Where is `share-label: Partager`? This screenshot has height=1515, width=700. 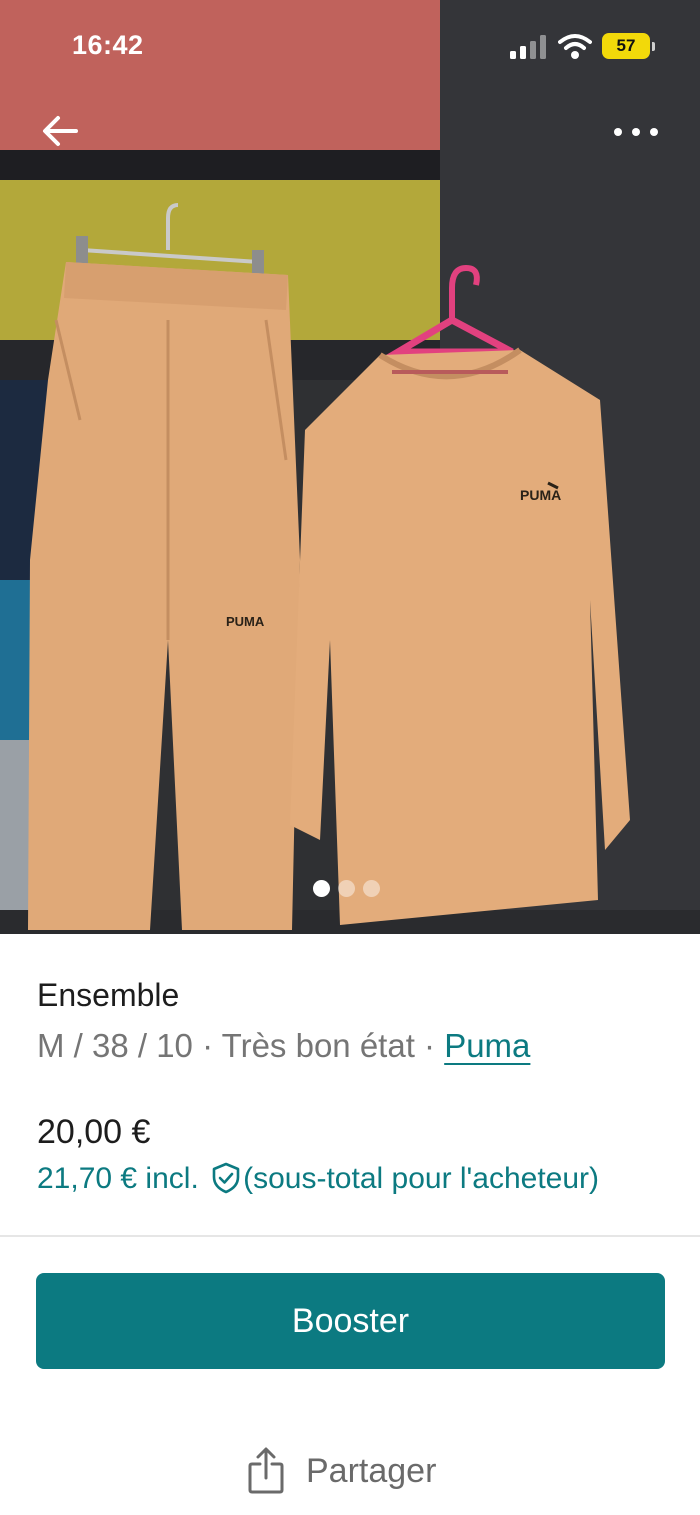
share-label: Partager is located at coordinates (371, 1470).